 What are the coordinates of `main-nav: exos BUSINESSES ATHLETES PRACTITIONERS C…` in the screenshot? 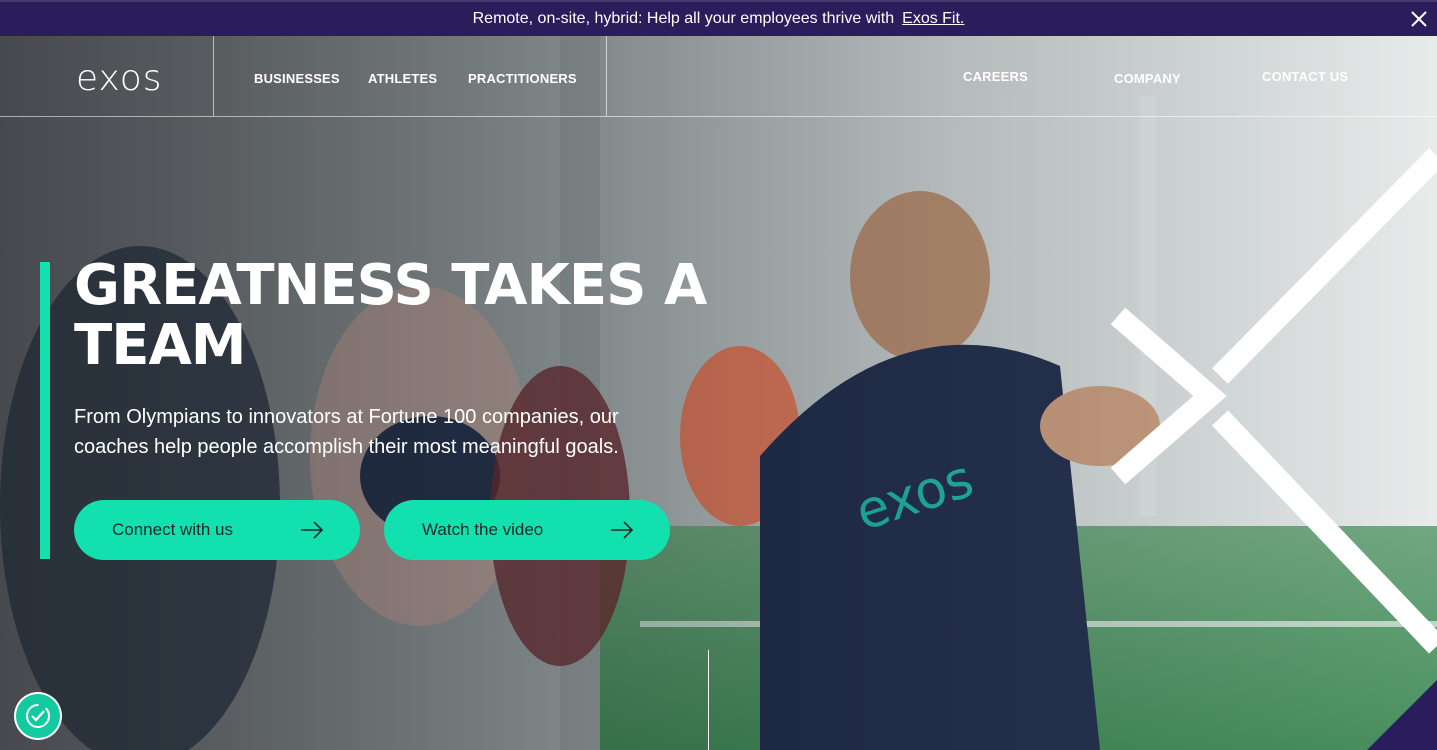 It's located at (718, 76).